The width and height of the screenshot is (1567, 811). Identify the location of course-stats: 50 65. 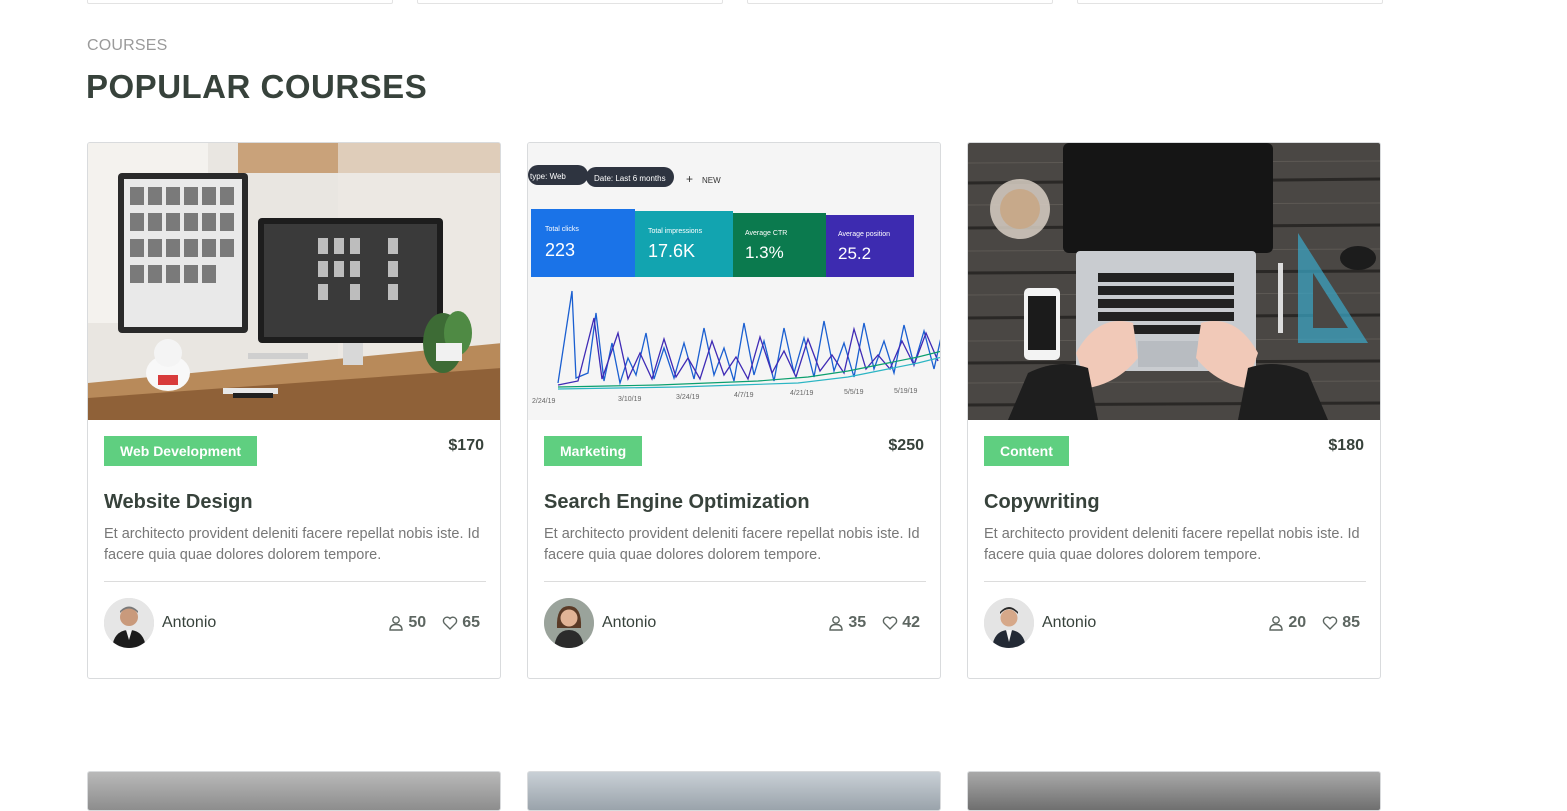
(434, 623).